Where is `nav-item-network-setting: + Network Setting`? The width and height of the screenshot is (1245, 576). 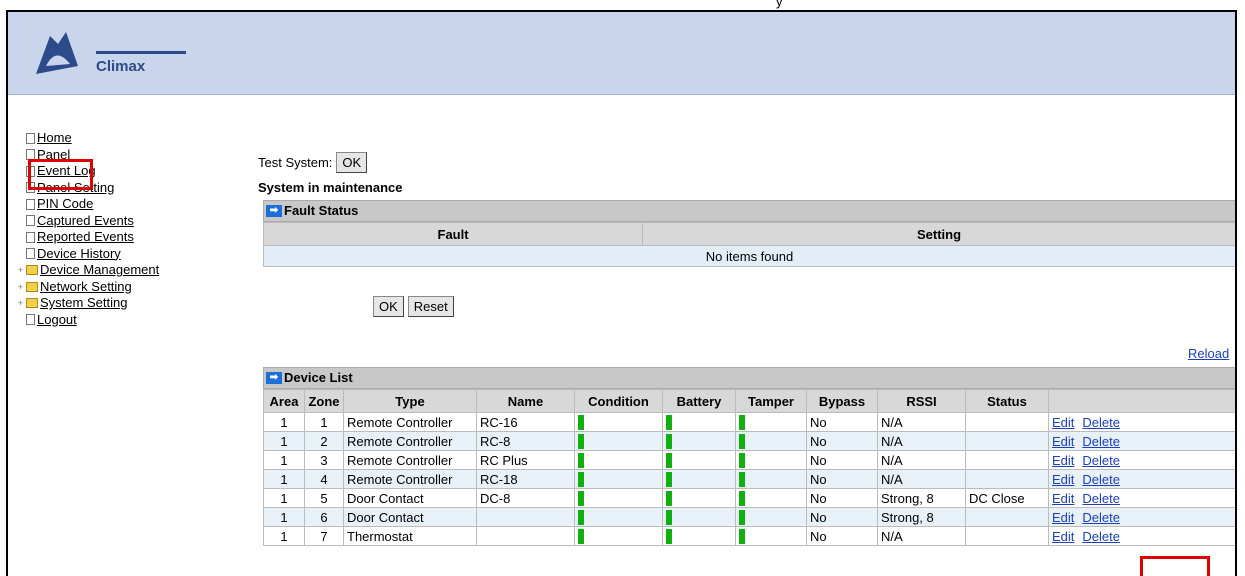
nav-item-network-setting: + Network Setting is located at coordinates (88, 287).